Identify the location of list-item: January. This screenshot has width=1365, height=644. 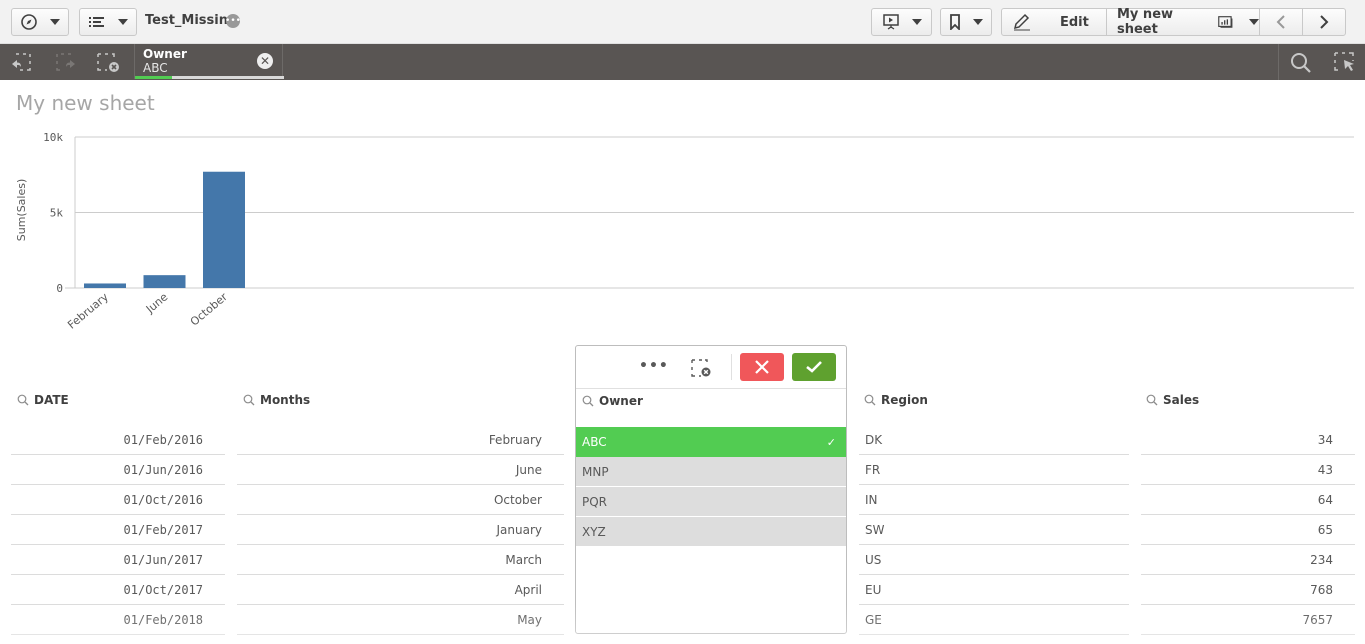
(400, 530).